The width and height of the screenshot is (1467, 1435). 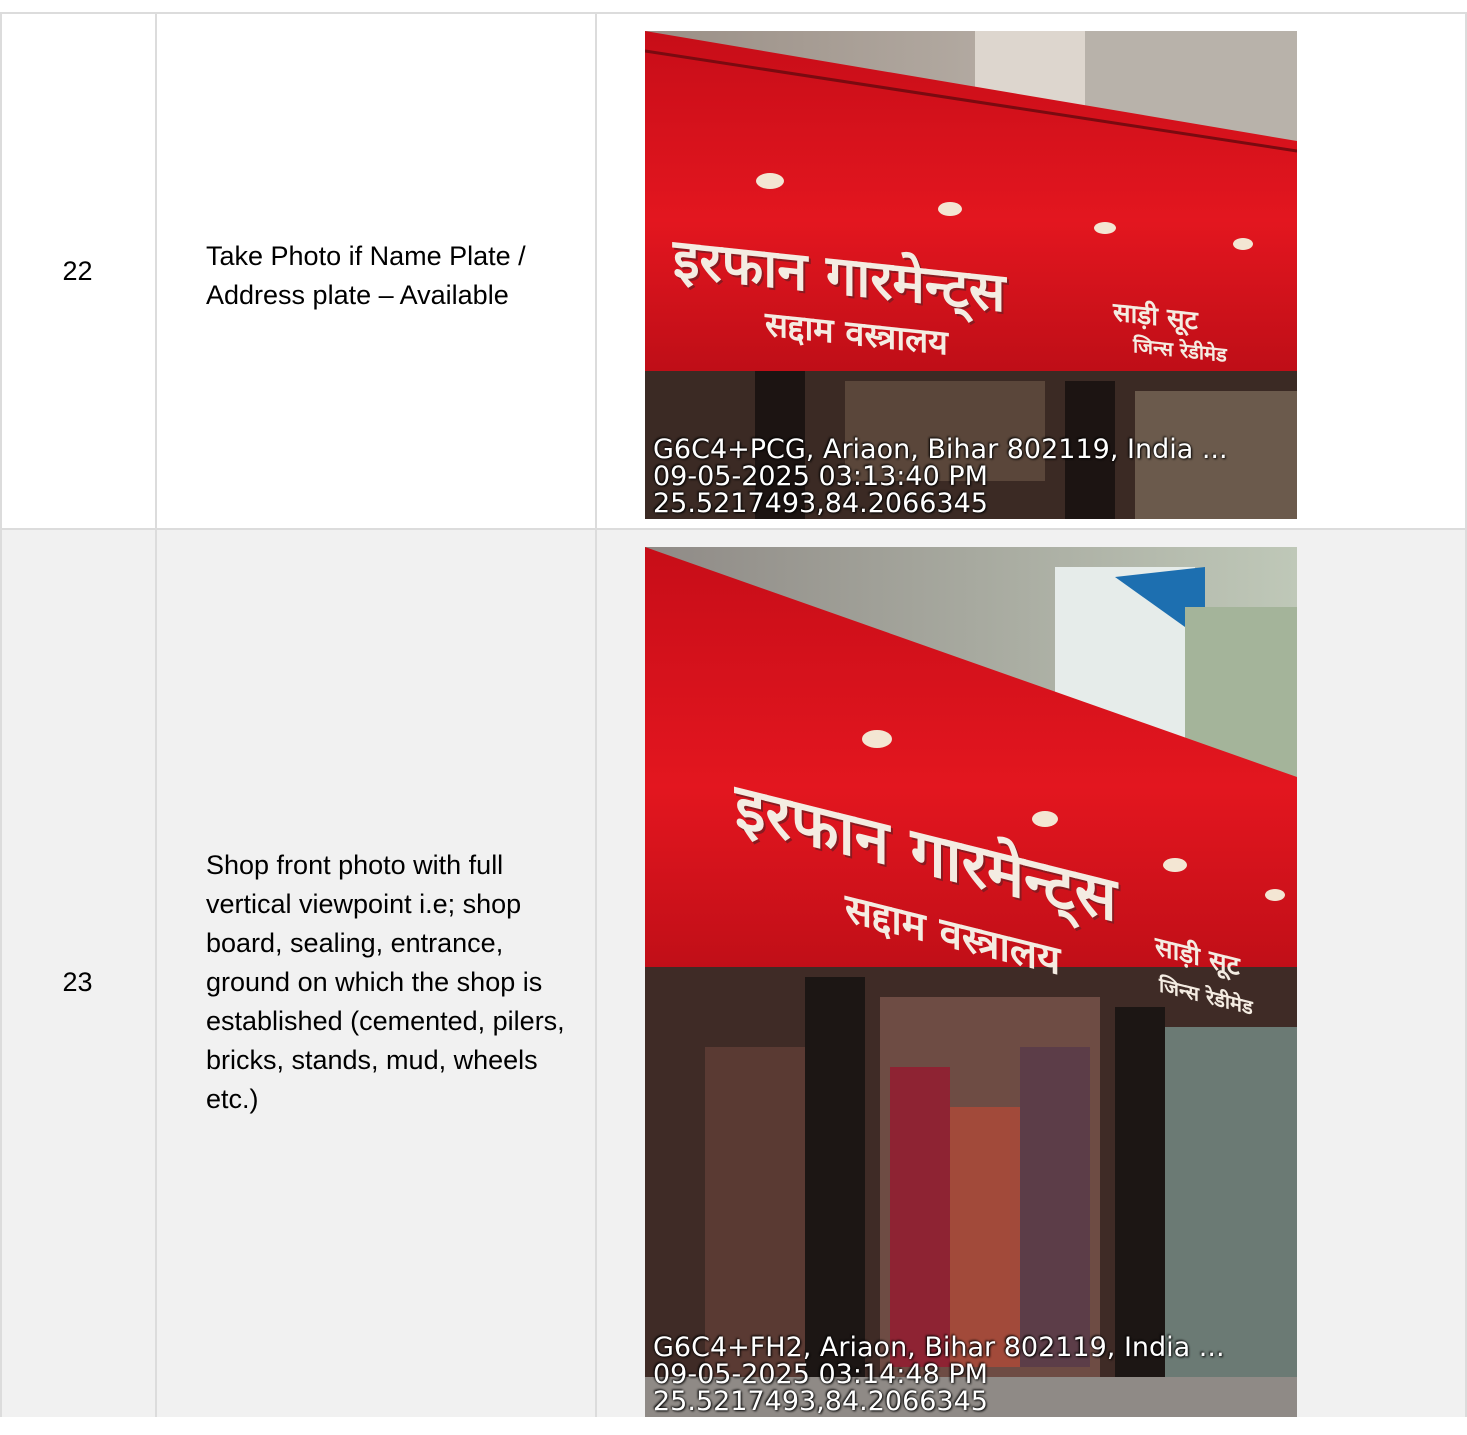 What do you see at coordinates (820, 1374) in the screenshot?
I see `geotag-datetime: 09-05-2025 03:14:48 PM` at bounding box center [820, 1374].